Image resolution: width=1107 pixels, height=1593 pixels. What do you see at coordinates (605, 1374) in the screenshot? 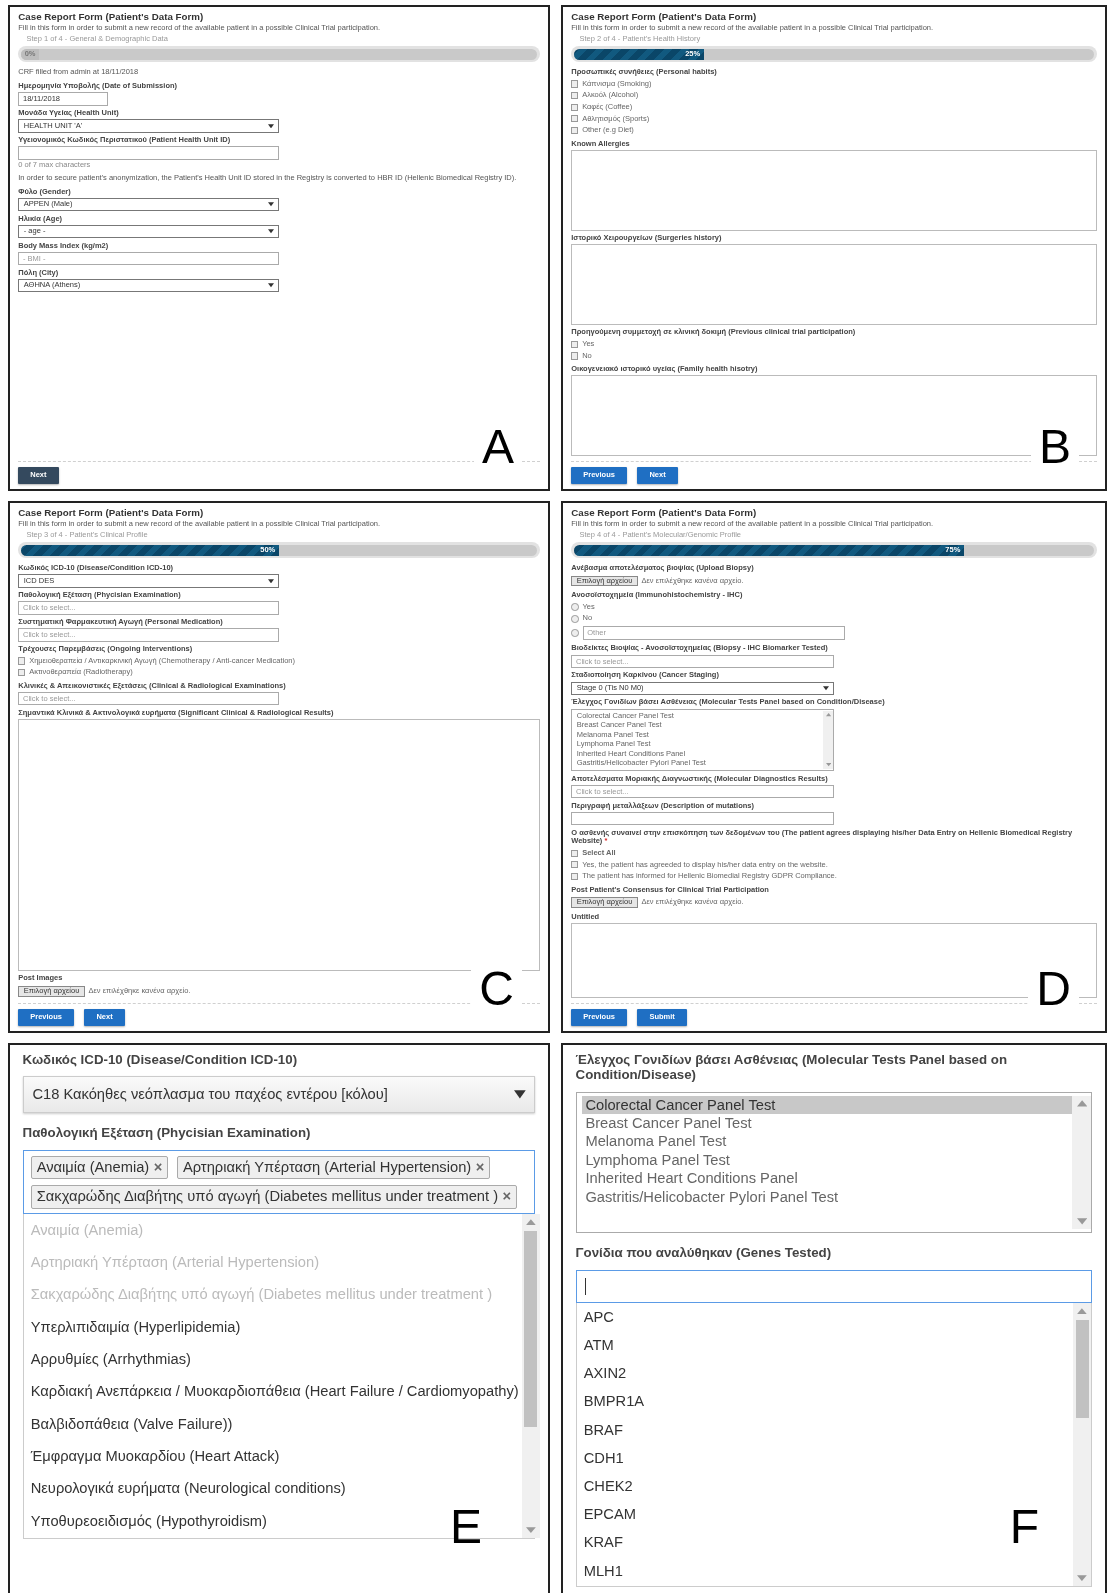
I see `dropdown-option: AXIN2` at bounding box center [605, 1374].